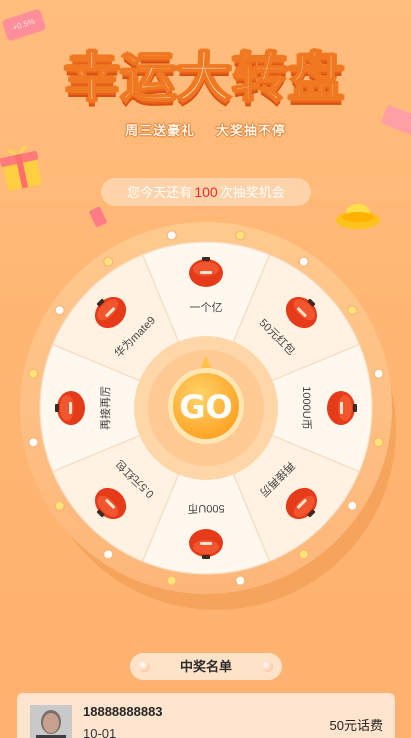 This screenshot has height=738, width=411. What do you see at coordinates (105, 408) in the screenshot?
I see `prize-label: 再接再厉` at bounding box center [105, 408].